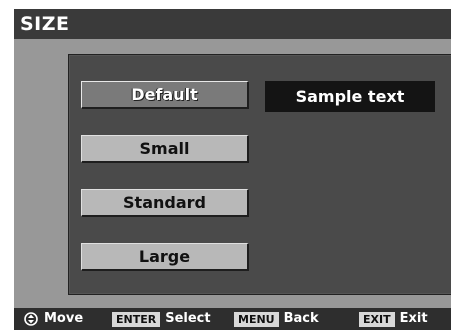 This screenshot has width=451, height=330. I want to click on option-large: Large, so click(165, 257).